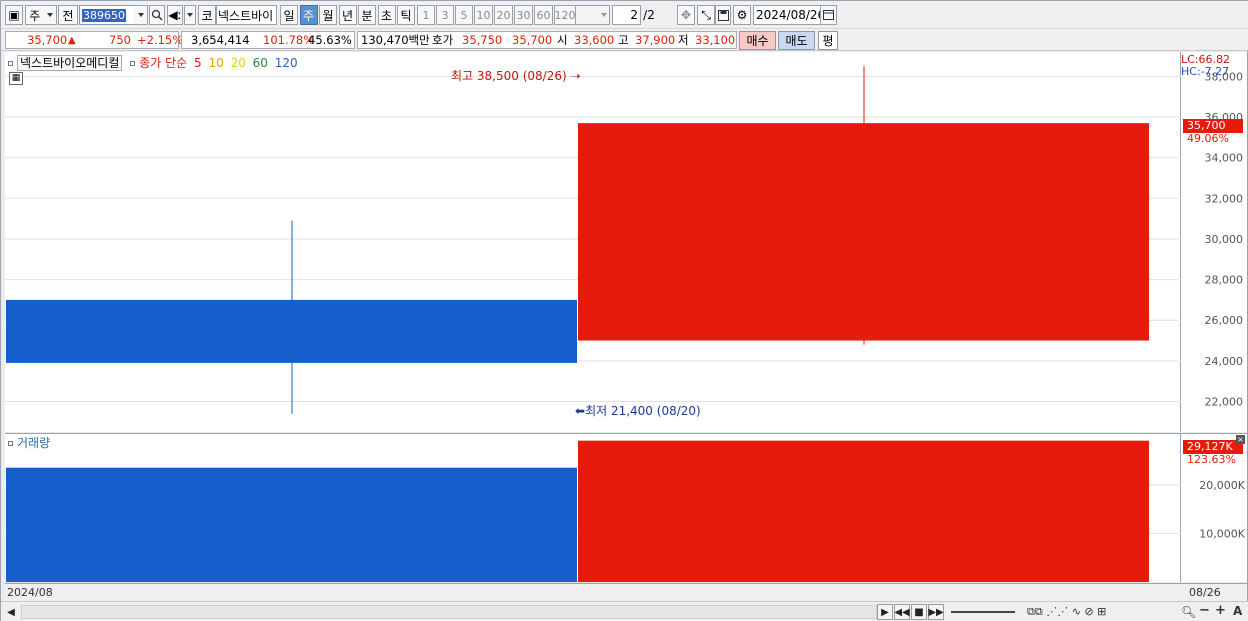 This screenshot has width=1248, height=621. Describe the element at coordinates (367, 15) in the screenshot. I see `period-button-4: 분` at that location.